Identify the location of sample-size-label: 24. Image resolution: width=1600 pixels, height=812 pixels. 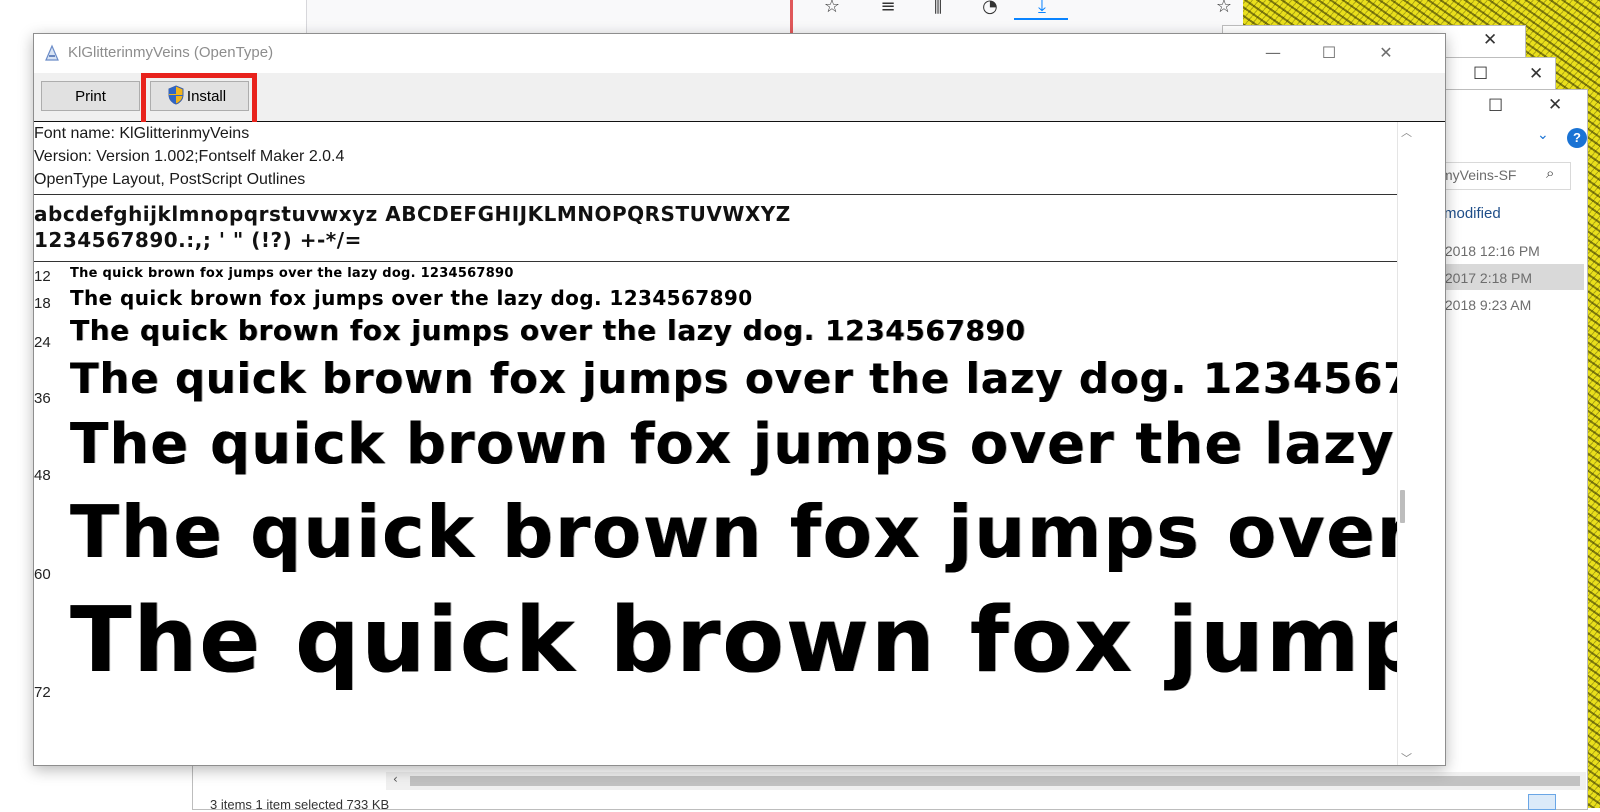
(42, 342).